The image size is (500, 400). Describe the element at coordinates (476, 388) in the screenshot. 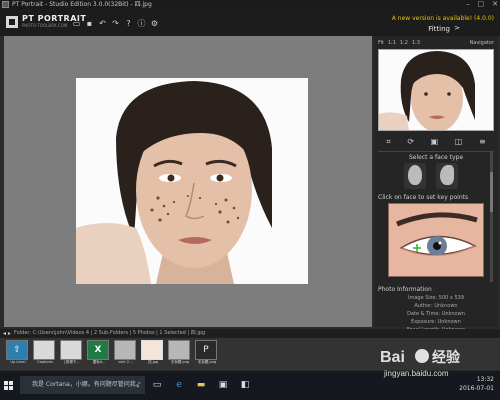

I see `tray-date: 2016-07-01` at that location.